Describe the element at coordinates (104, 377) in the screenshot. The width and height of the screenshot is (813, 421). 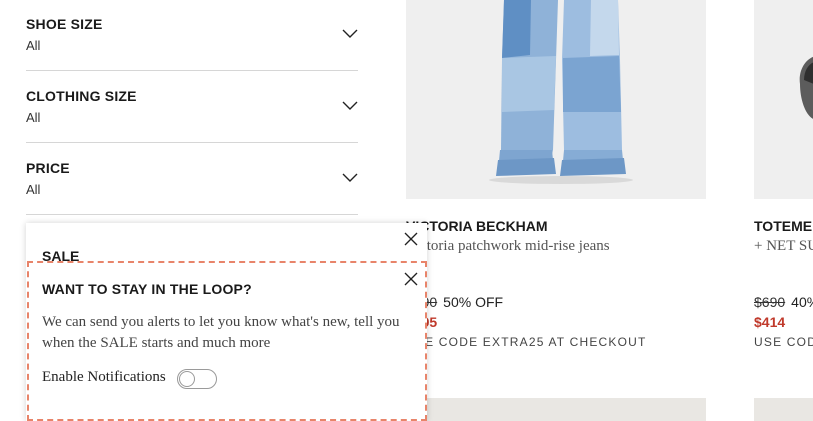
I see `enable-notifications-label: Enable Notifications` at that location.